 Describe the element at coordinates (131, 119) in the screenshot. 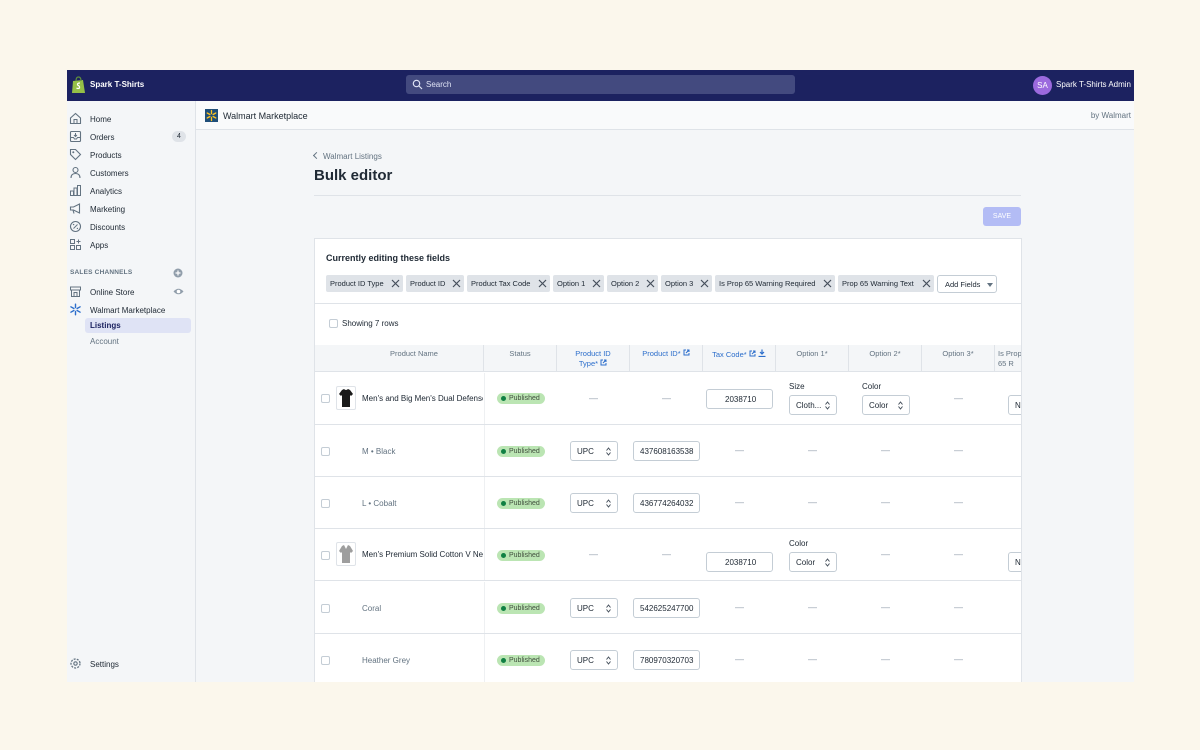

I see `sidebar-item-home: Home` at that location.